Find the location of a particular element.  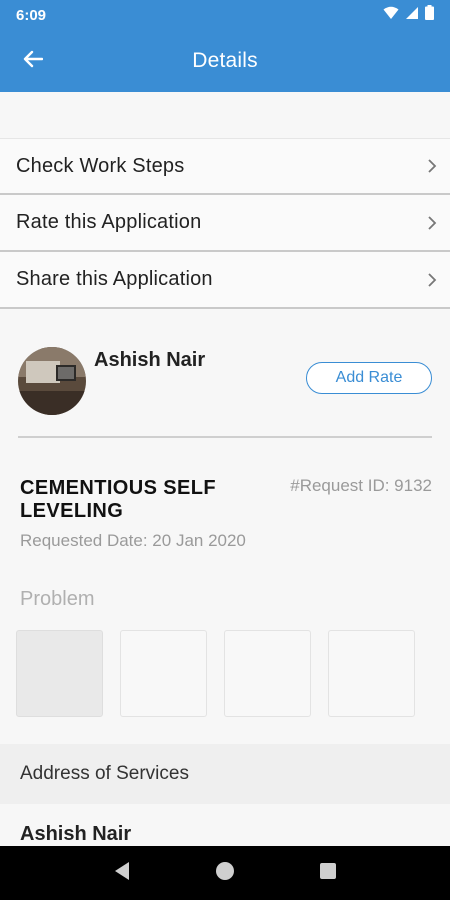

profile-row: Ashish Nair Add Rate is located at coordinates (225, 378).